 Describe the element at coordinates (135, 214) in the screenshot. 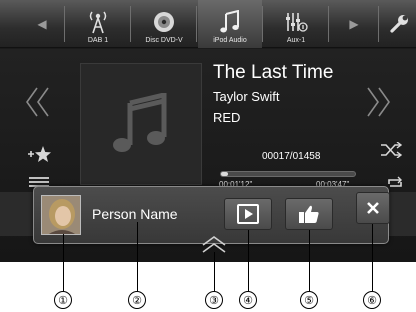

I see `person-name: Person Name` at that location.